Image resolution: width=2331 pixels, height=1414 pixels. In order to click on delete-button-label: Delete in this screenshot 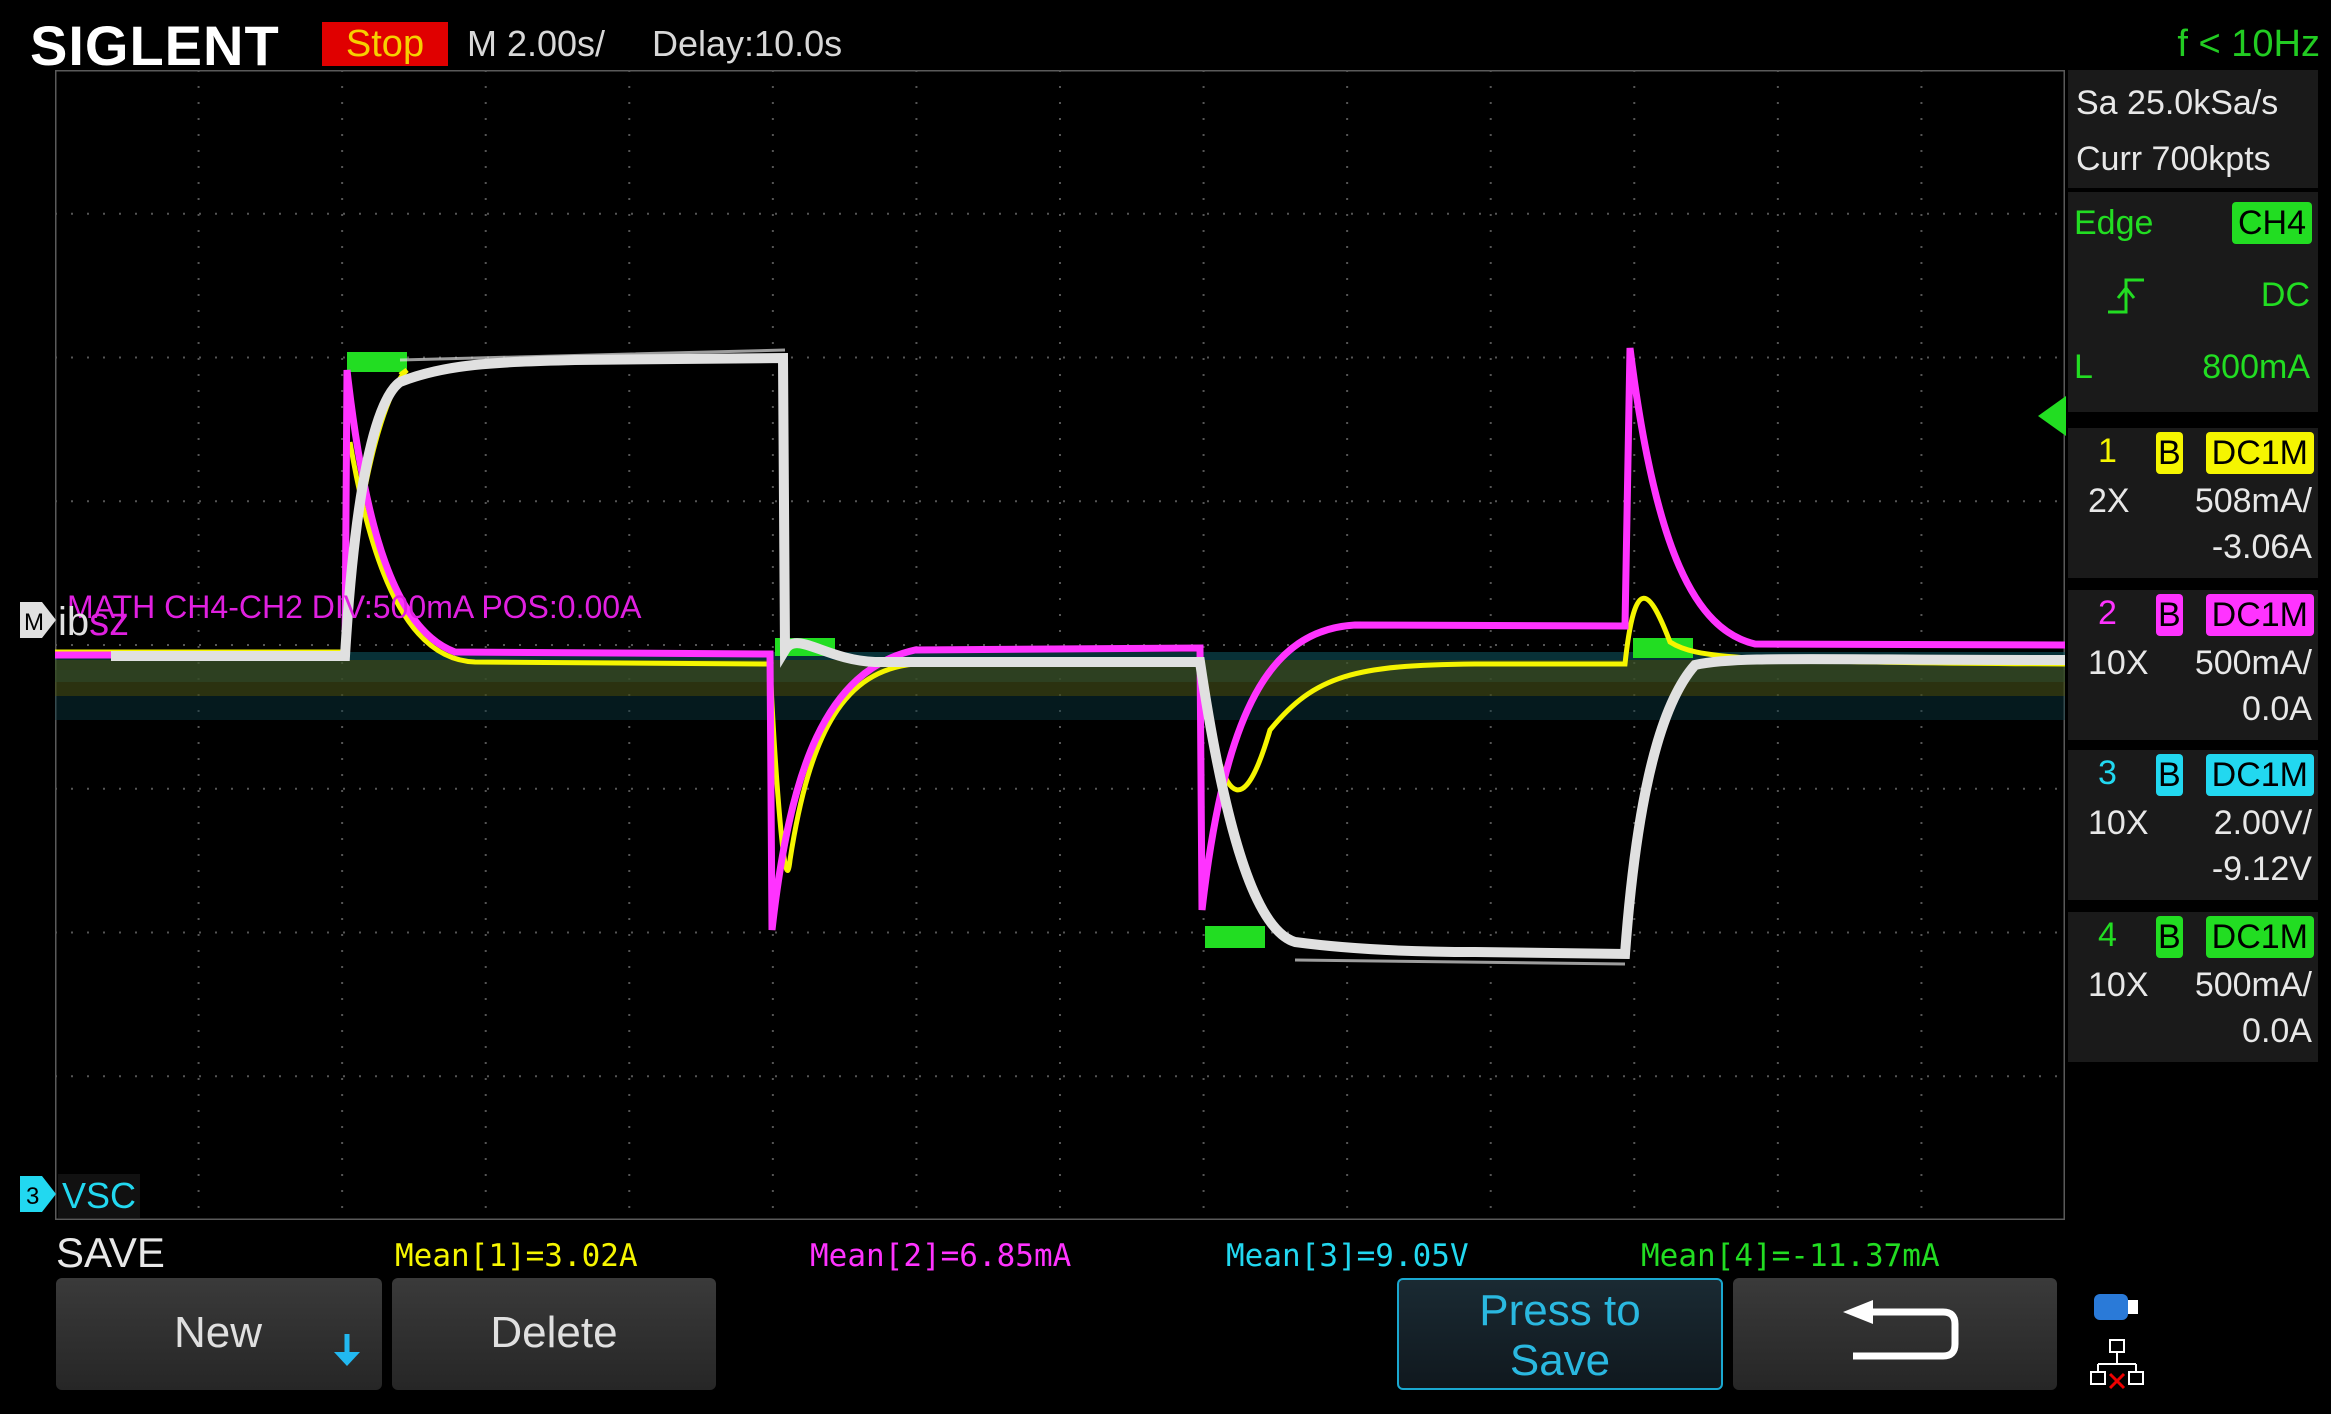, I will do `click(554, 1332)`.